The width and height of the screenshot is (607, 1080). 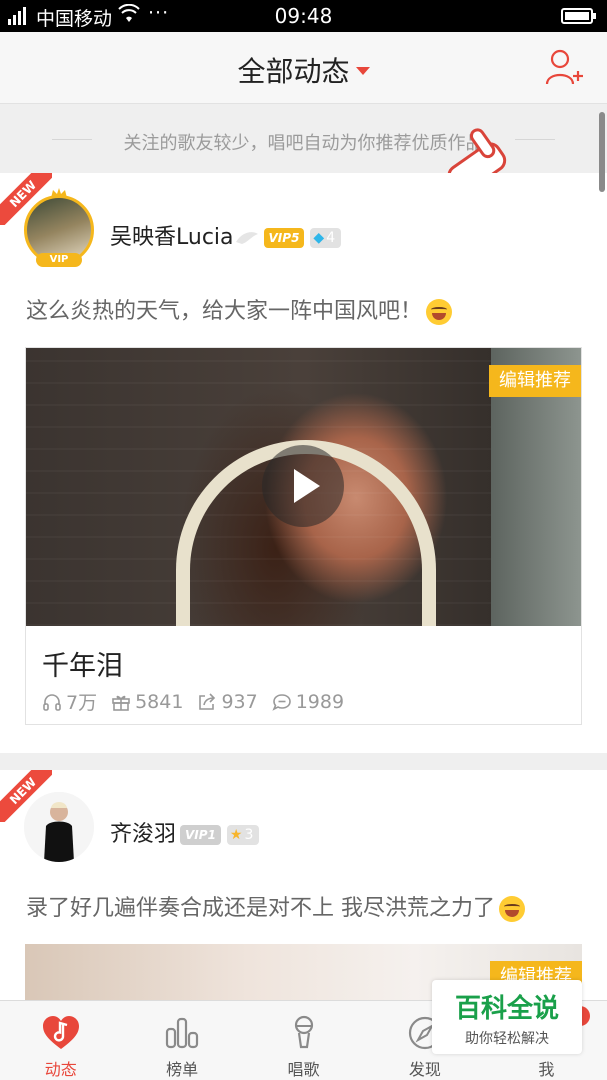 What do you see at coordinates (147, 701) in the screenshot?
I see `gift-count: 5841` at bounding box center [147, 701].